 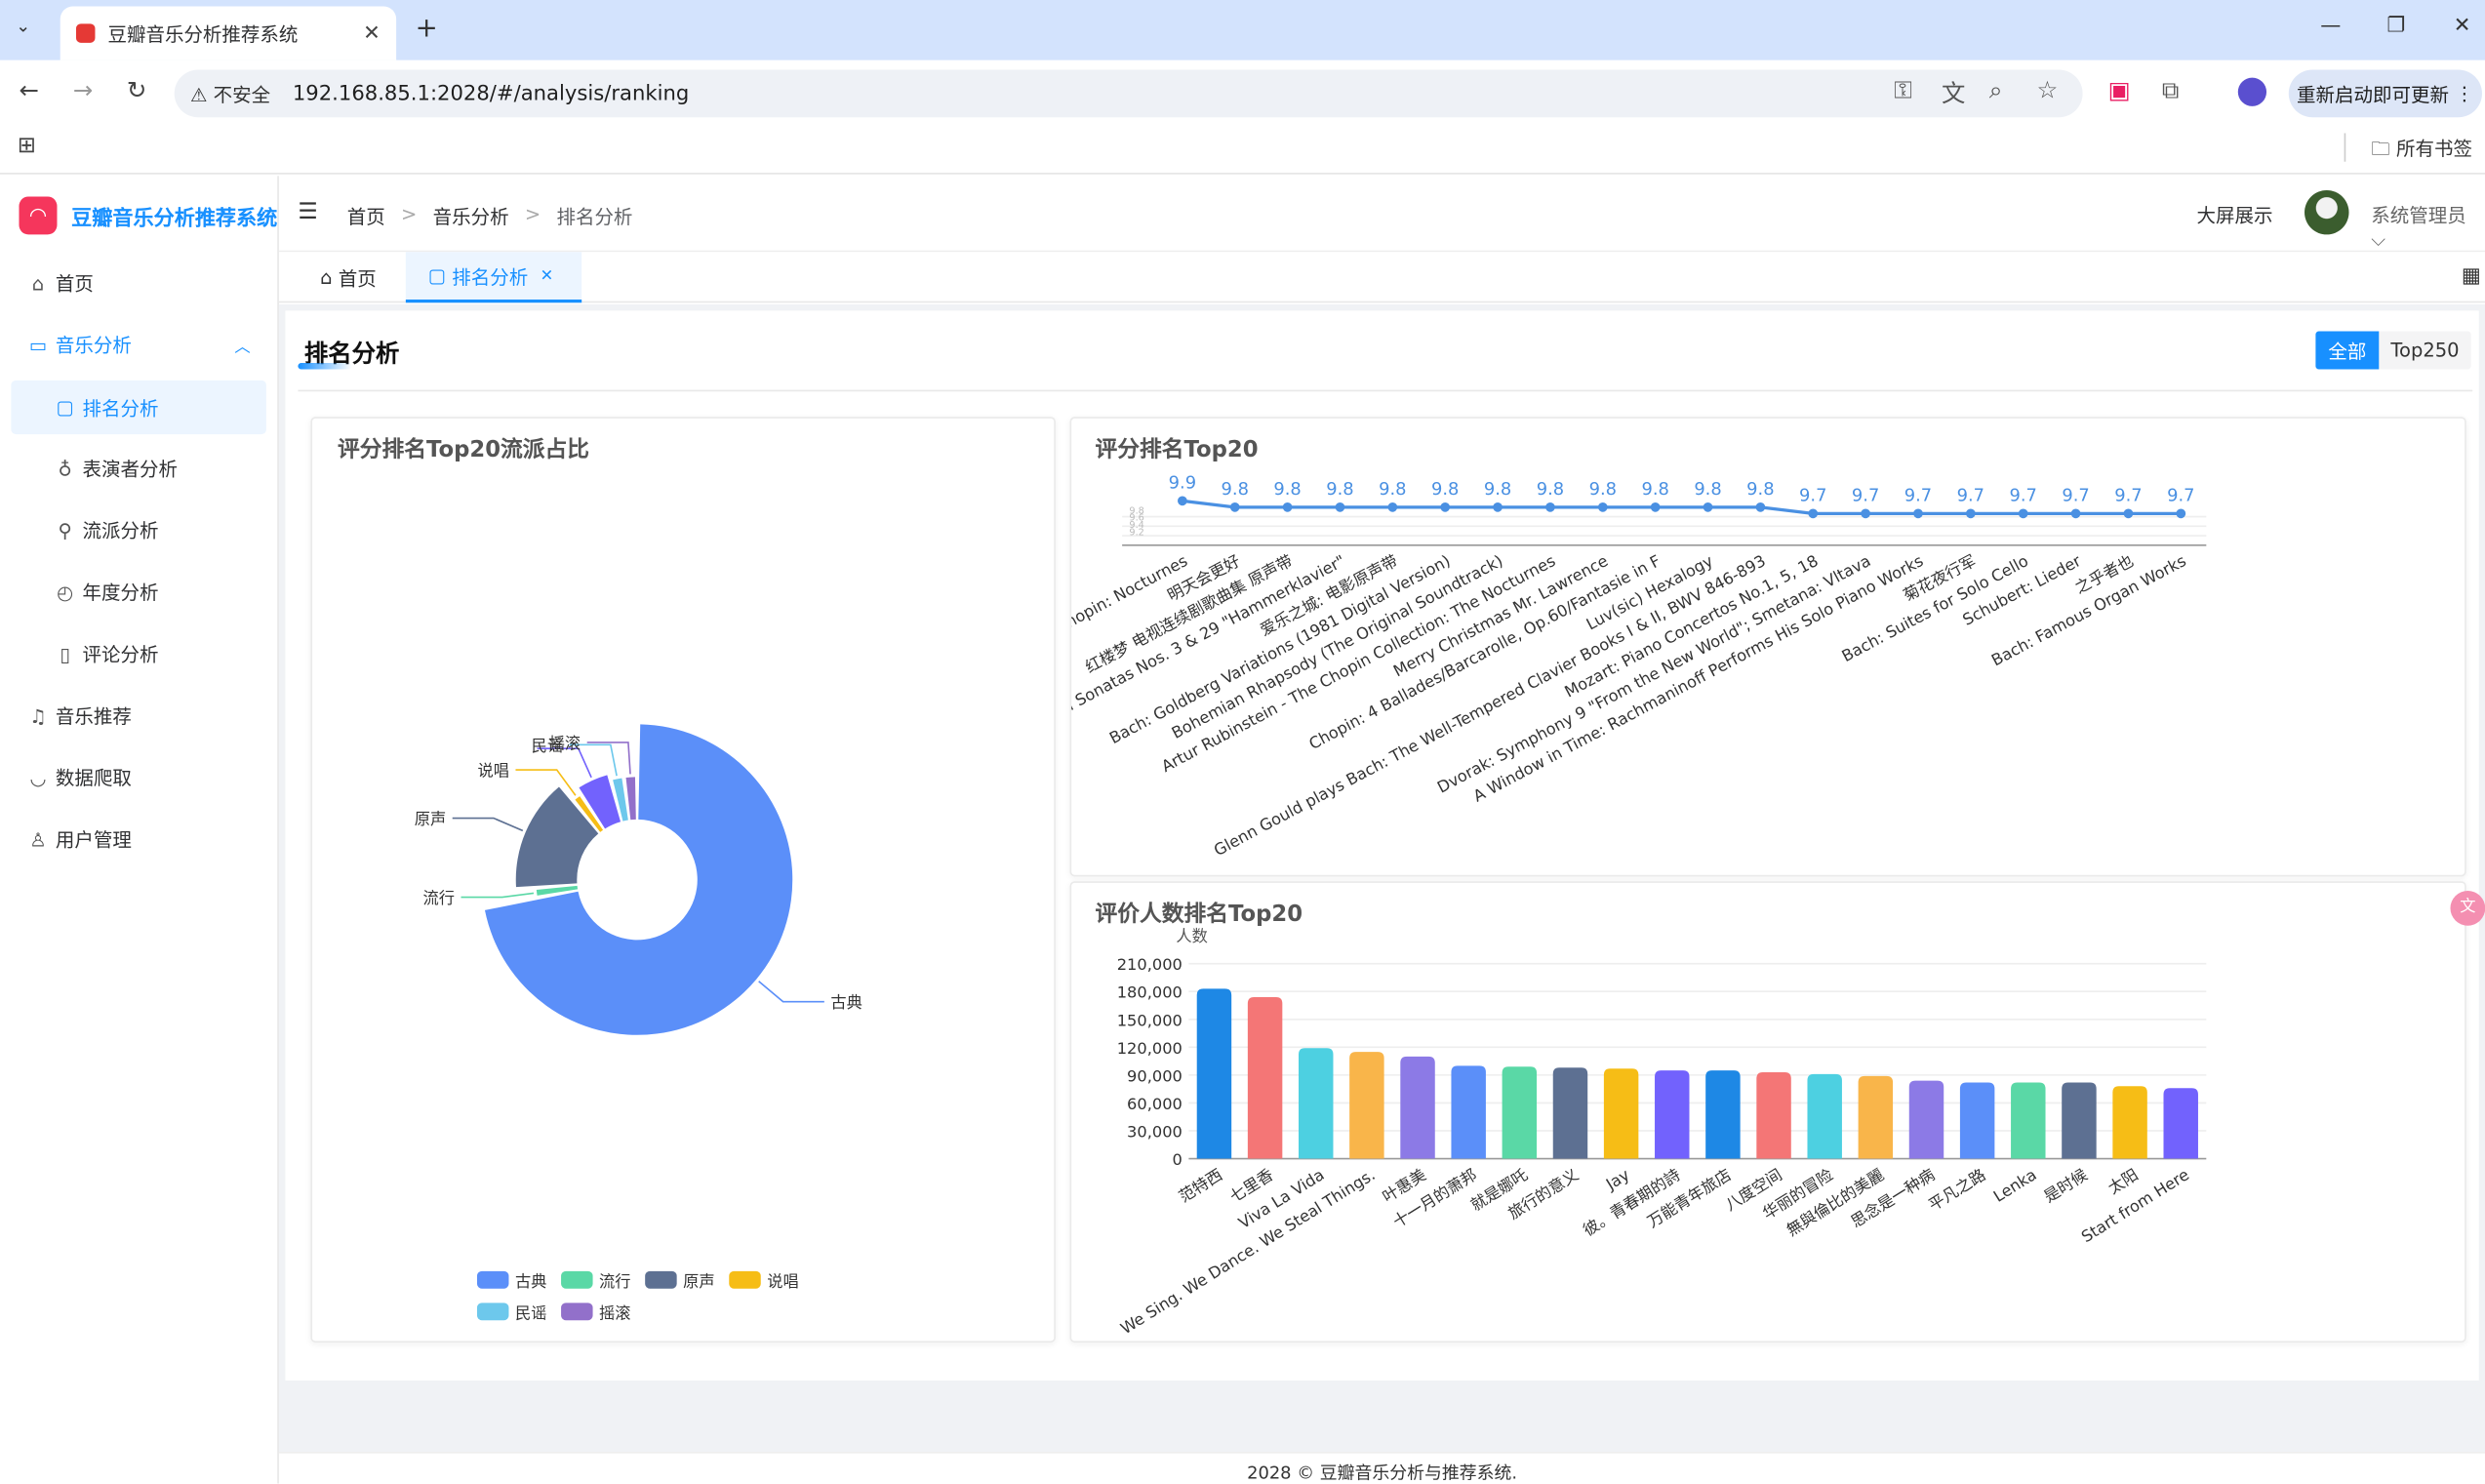 I want to click on filter-all-button: 全部, so click(x=2347, y=350).